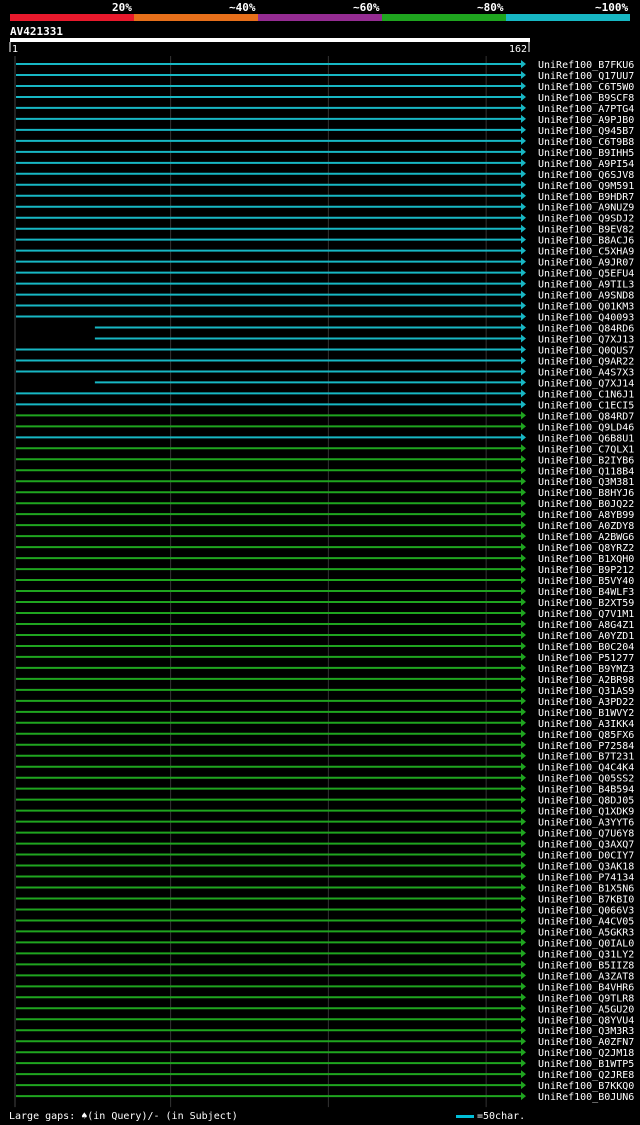  Describe the element at coordinates (586, 570) in the screenshot. I see `hit-label: UniRef100_B9P212` at that location.